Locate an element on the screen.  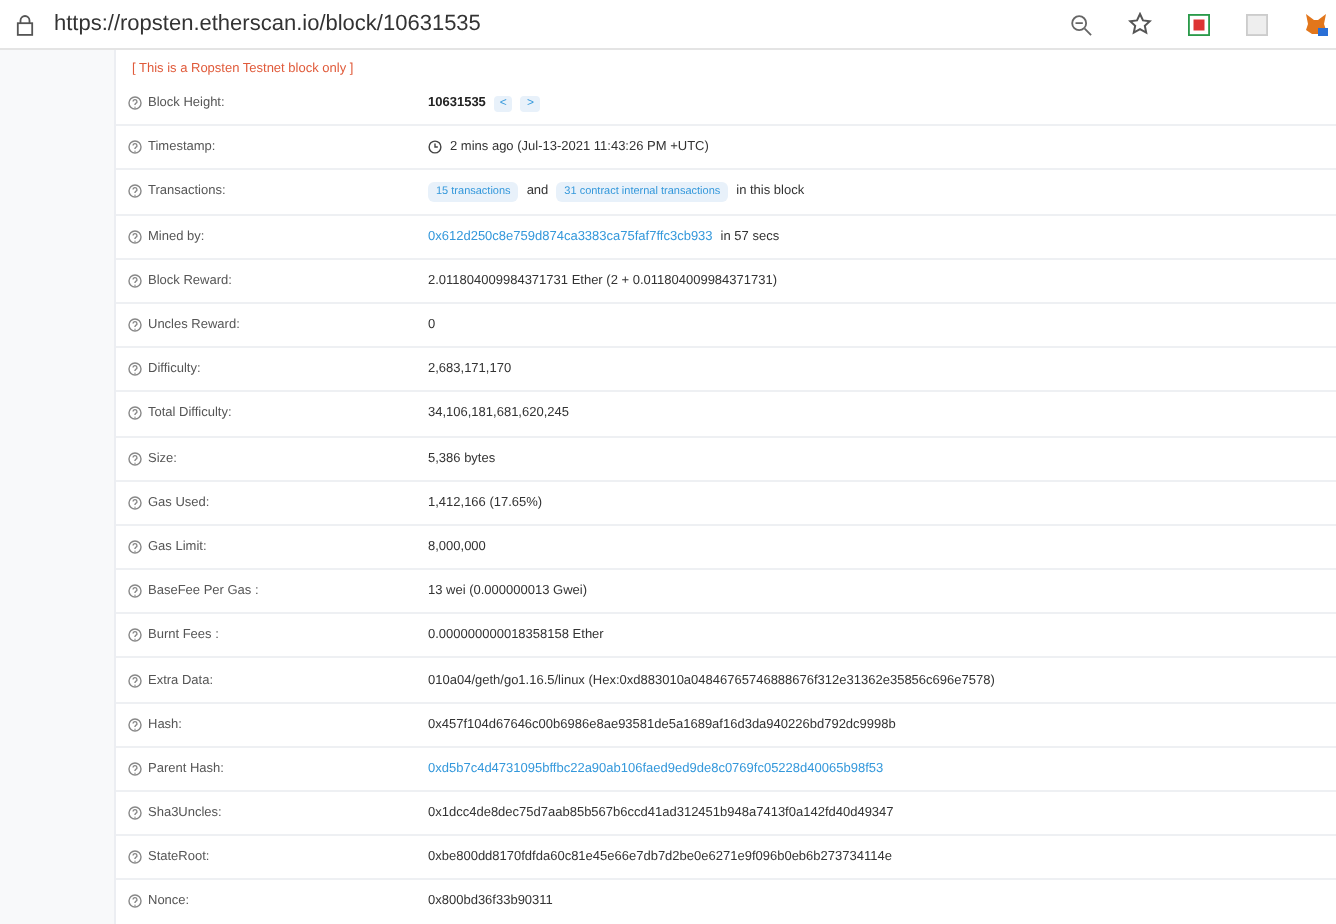
address-url: https://ropsten.etherscan.io/block/10631535 is located at coordinates (267, 24).